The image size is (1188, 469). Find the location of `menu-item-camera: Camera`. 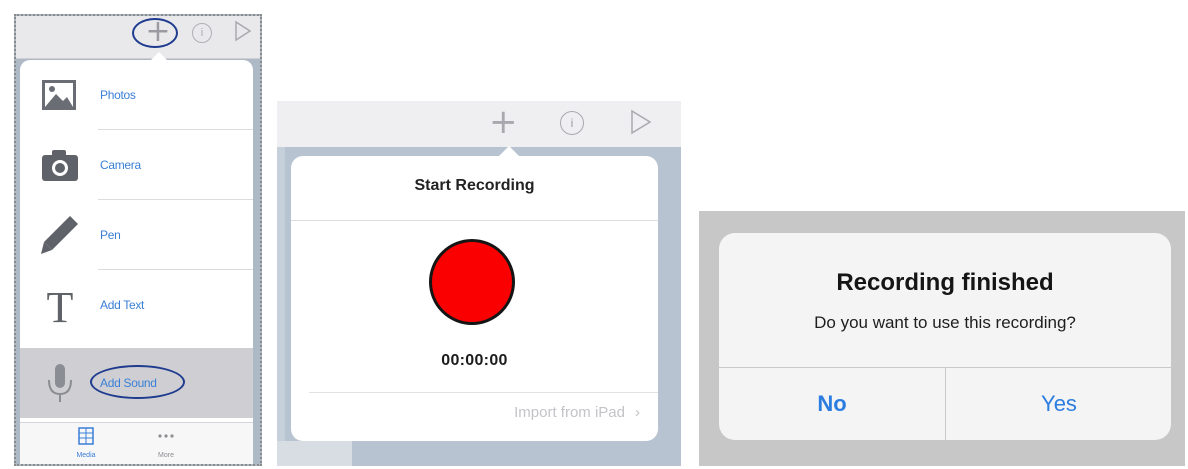

menu-item-camera: Camera is located at coordinates (136, 165).